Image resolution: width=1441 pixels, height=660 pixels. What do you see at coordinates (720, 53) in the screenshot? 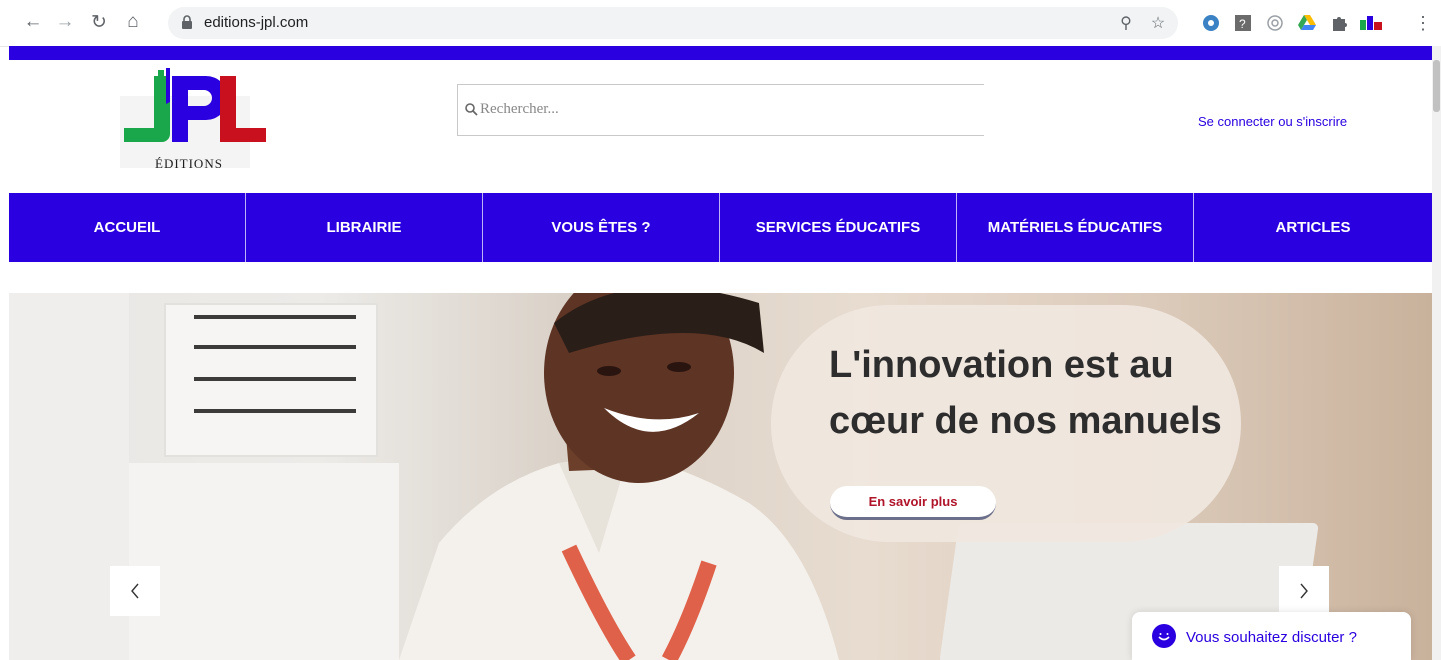
I see `site-top-bar` at bounding box center [720, 53].